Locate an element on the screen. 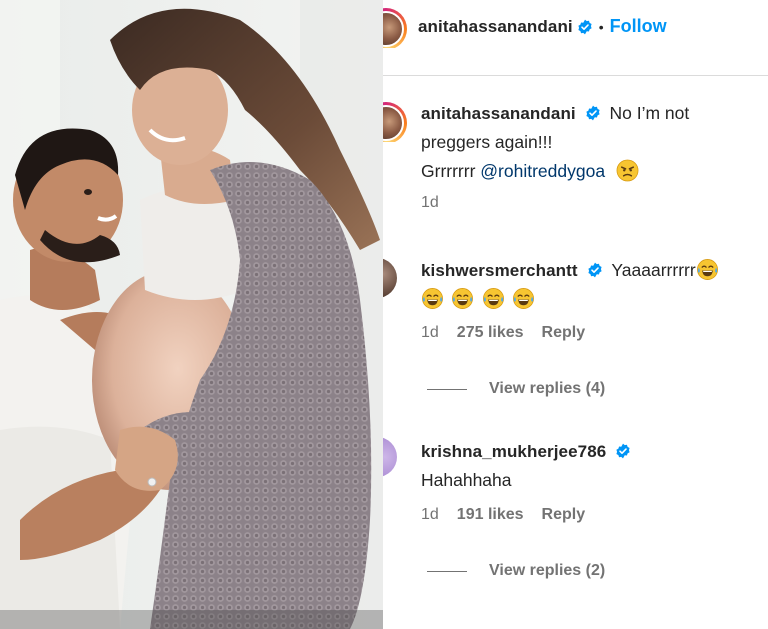  view-replies-label: View replies (4) is located at coordinates (547, 388).